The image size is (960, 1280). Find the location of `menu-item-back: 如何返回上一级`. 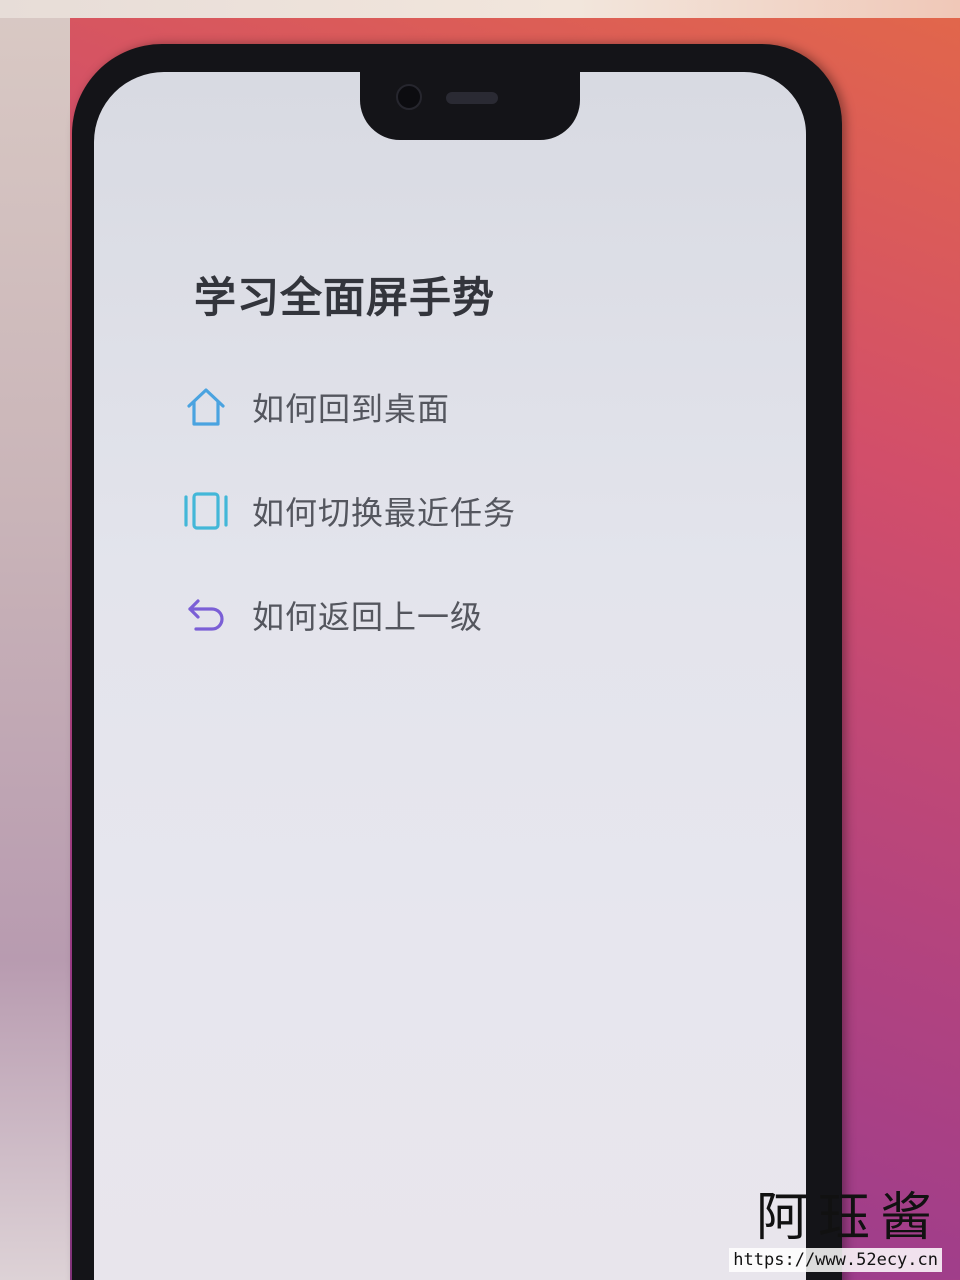

menu-item-back: 如何返回上一级 is located at coordinates (331, 615).